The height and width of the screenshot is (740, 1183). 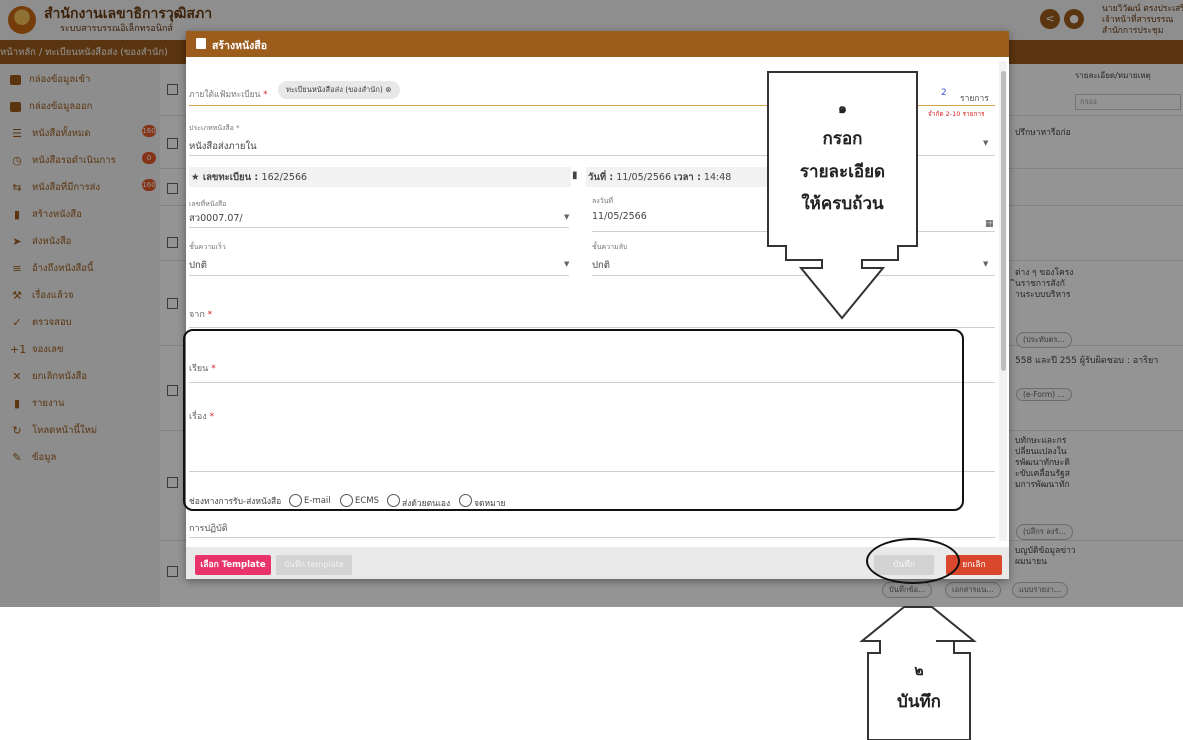 I want to click on from-label: จาก *, so click(x=201, y=315).